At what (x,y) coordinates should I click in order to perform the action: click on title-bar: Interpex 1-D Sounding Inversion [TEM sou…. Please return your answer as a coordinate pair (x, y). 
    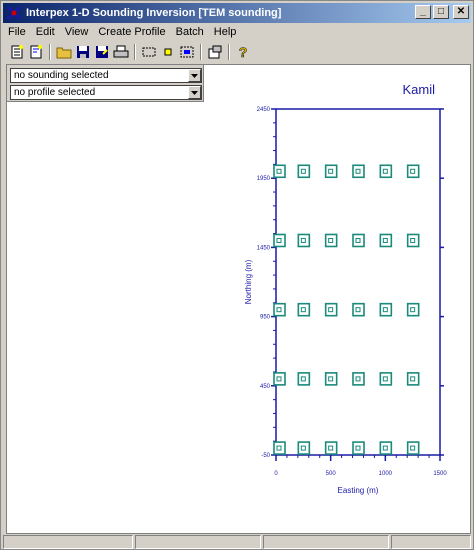
    Looking at the image, I should click on (237, 13).